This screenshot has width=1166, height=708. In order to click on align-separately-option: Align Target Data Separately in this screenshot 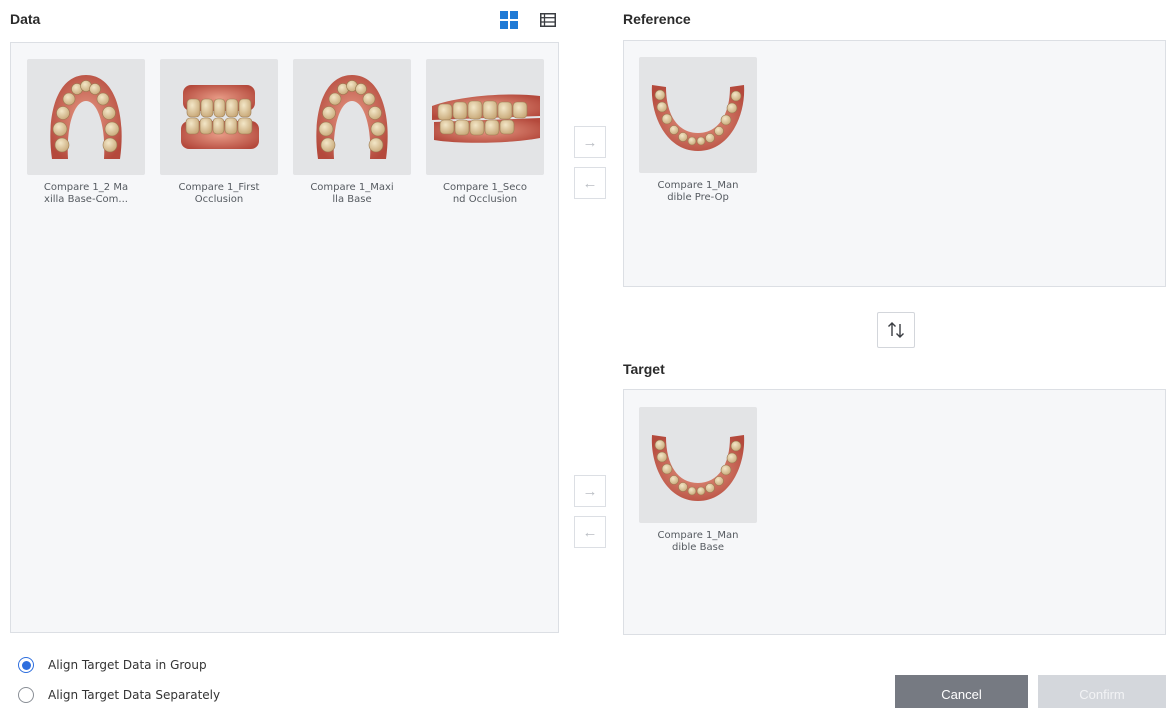, I will do `click(119, 695)`.